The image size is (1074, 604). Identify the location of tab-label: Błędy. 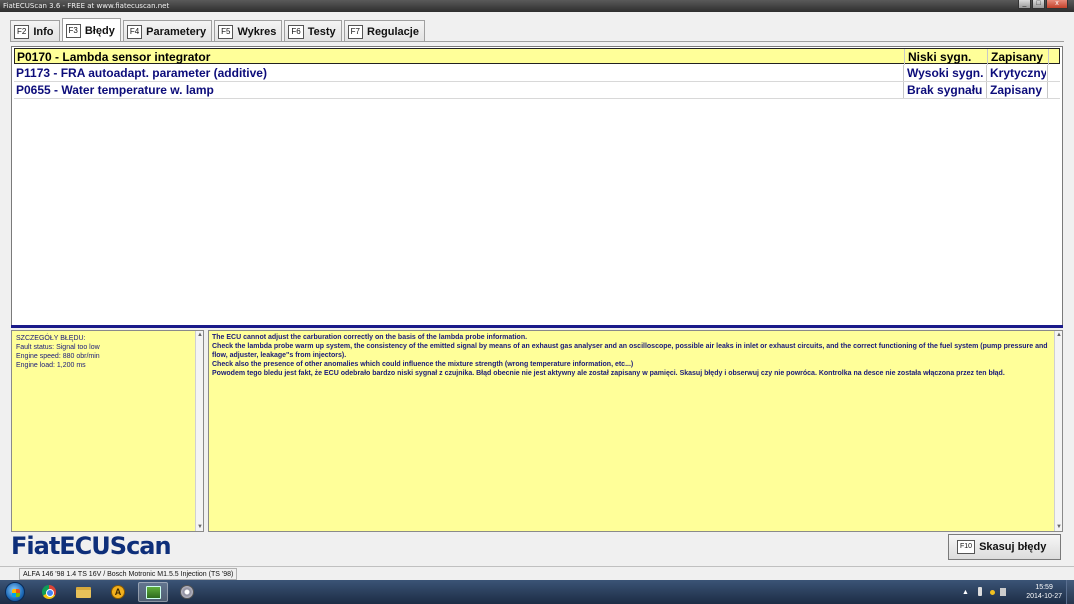
(99, 30).